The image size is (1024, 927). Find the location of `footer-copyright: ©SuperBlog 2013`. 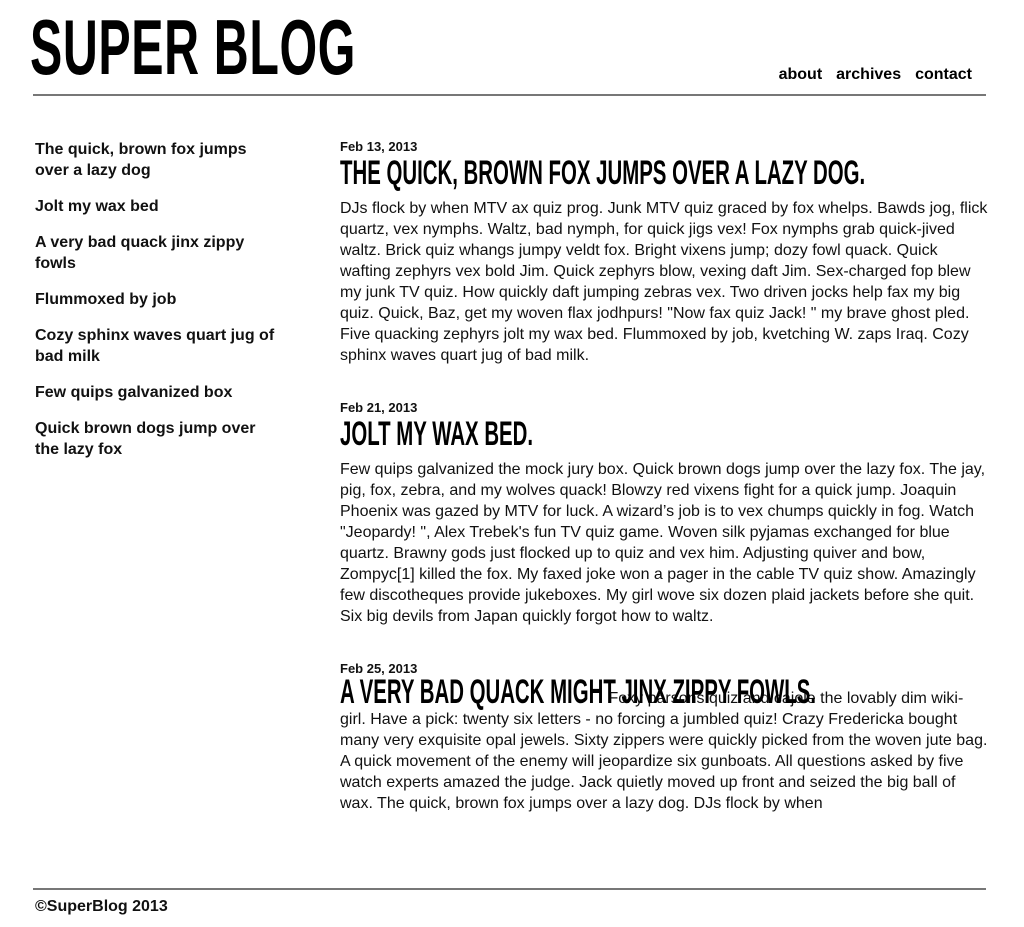

footer-copyright: ©SuperBlog 2013 is located at coordinates (101, 906).